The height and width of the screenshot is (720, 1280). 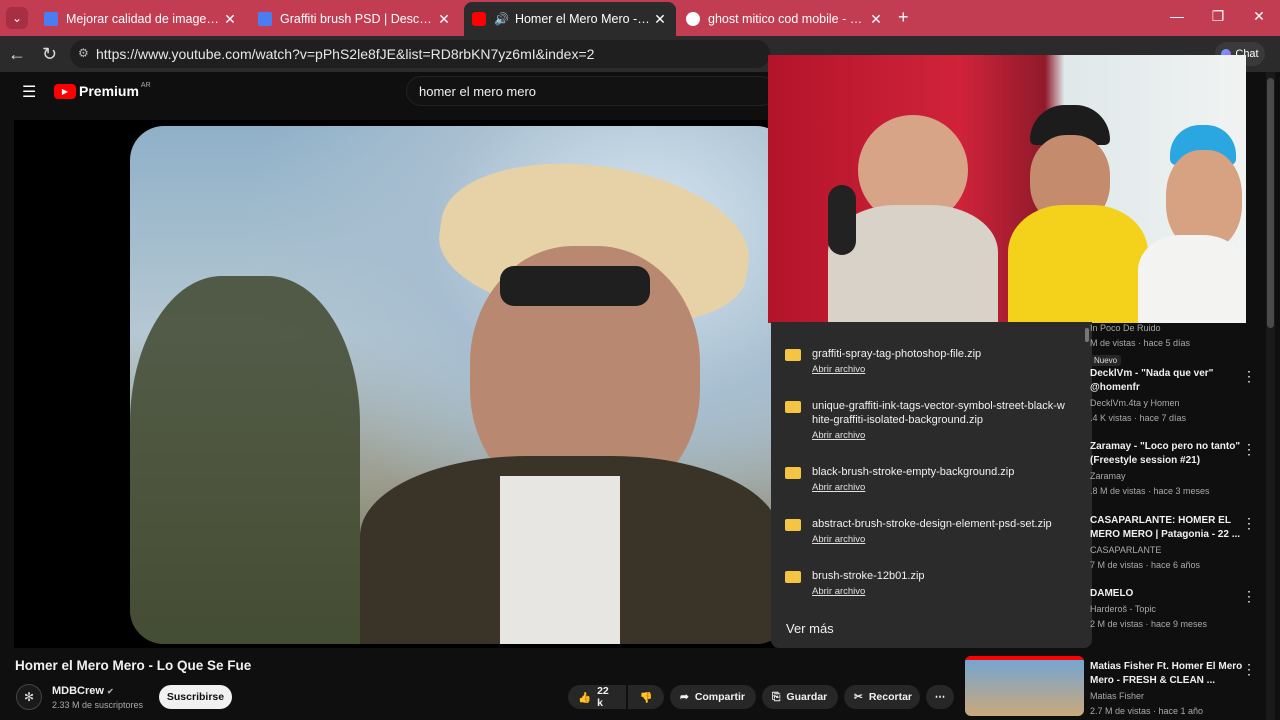 What do you see at coordinates (1149, 624) in the screenshot?
I see `related-meta: 2 M de vistas · hace 9 meses` at bounding box center [1149, 624].